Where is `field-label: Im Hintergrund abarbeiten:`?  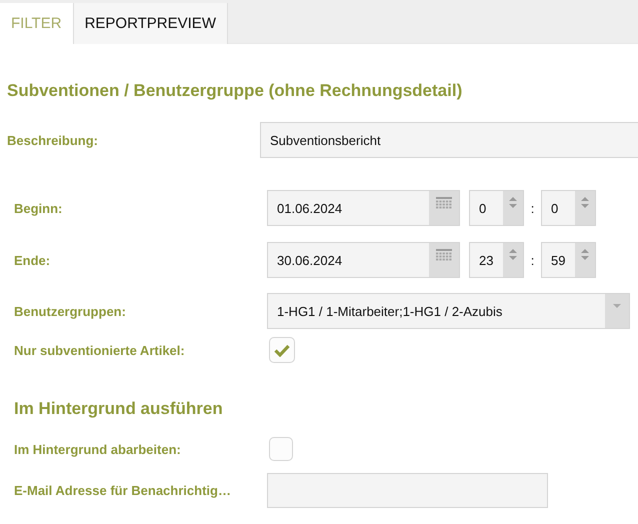 field-label: Im Hintergrund abarbeiten: is located at coordinates (98, 449).